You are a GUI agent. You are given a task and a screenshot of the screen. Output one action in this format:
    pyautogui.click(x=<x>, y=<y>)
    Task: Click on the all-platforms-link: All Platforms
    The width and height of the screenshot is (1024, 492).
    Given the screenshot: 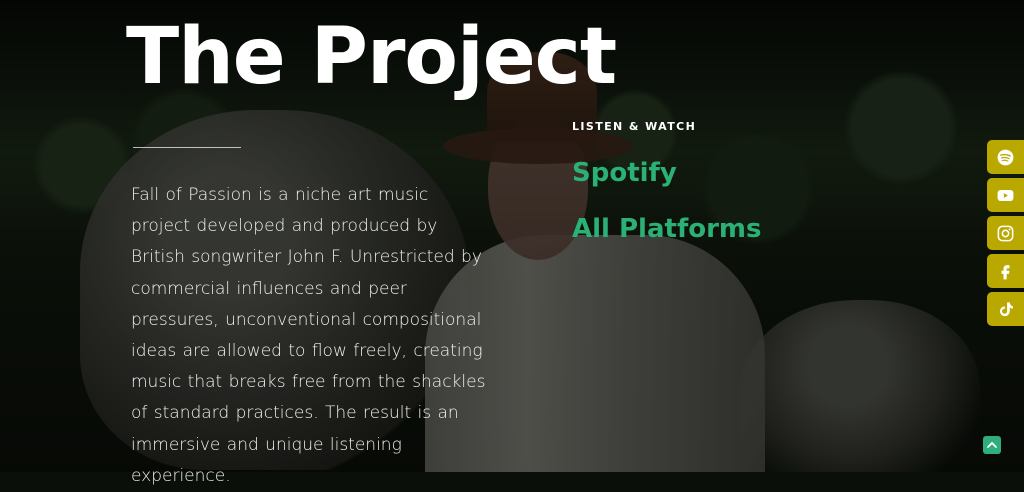 What is the action you would take?
    pyautogui.click(x=667, y=229)
    